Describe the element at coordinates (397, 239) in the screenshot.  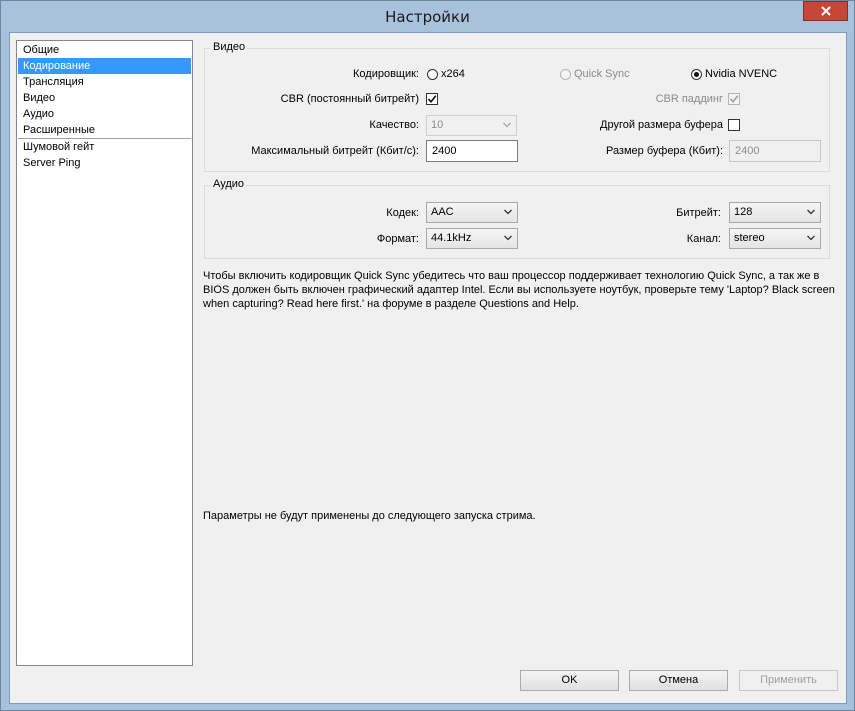
I see `format-label: Формат:` at that location.